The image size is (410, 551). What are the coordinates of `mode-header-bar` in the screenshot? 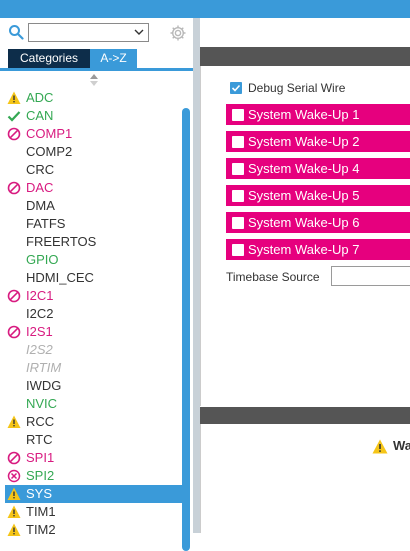 It's located at (305, 56).